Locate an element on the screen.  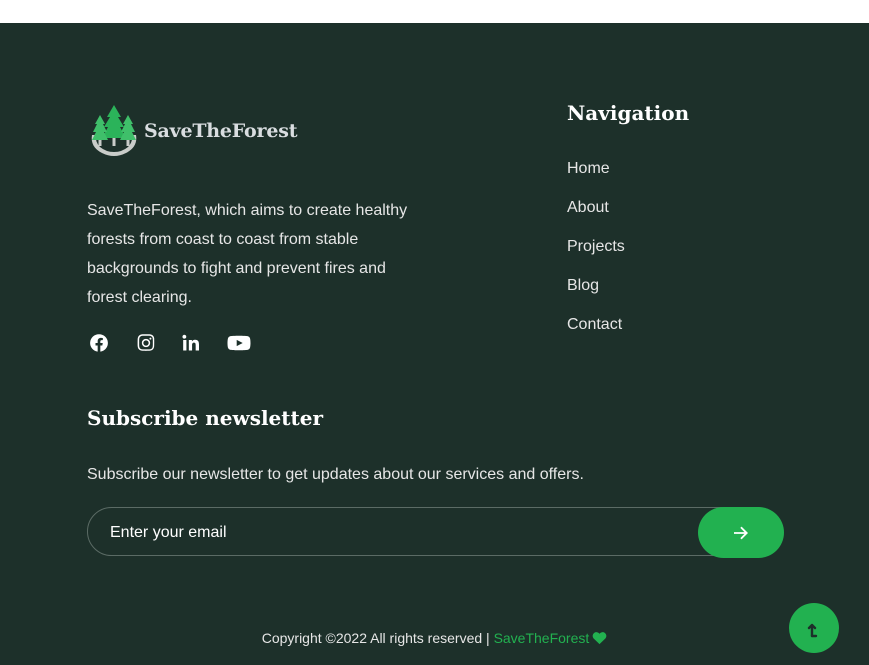
nav-link-contact: Contact is located at coordinates (596, 333).